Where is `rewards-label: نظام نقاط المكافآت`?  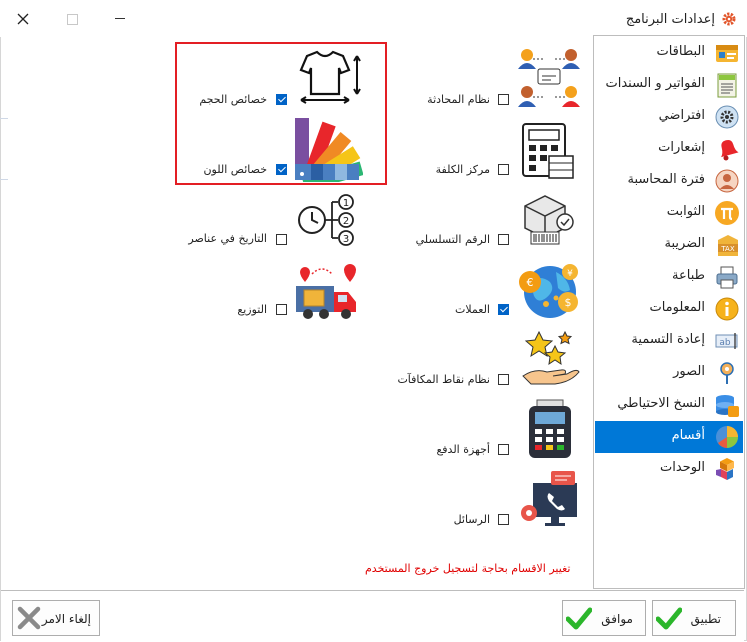
rewards-label: نظام نقاط المكافآت is located at coordinates (443, 379).